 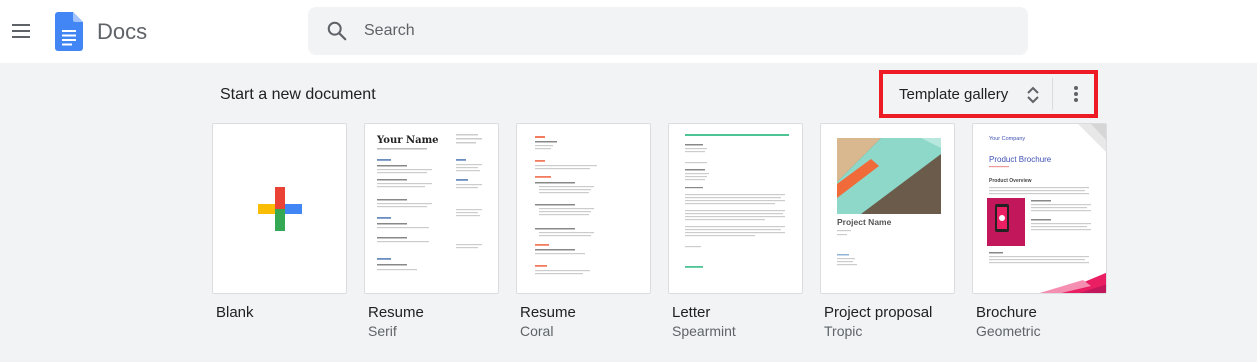 I want to click on divider, so click(x=1052, y=94).